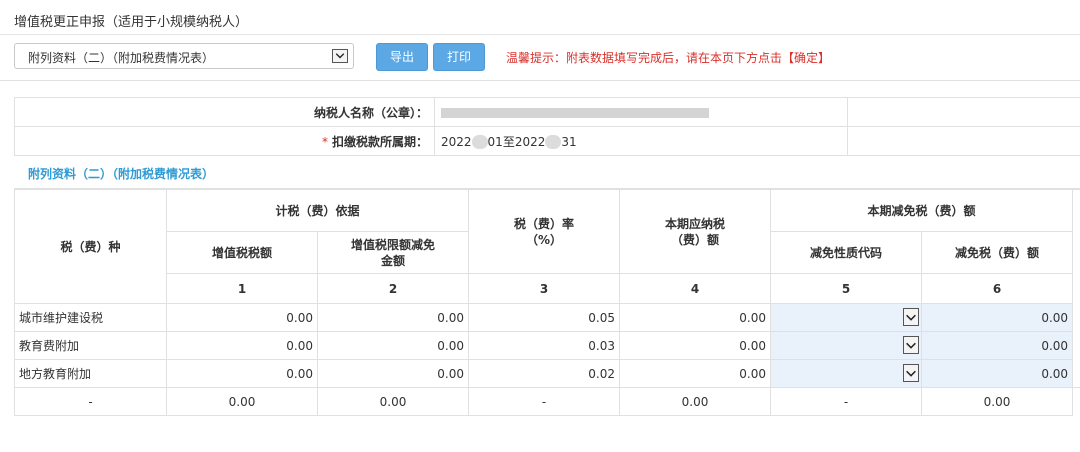 This screenshot has width=1080, height=452. What do you see at coordinates (242, 401) in the screenshot?
I see `total-vat-amount-cell: 0.00` at bounding box center [242, 401].